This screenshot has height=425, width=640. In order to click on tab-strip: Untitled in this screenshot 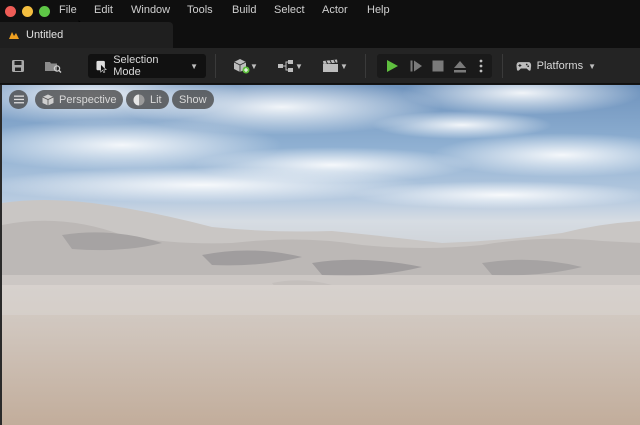, I will do `click(320, 35)`.